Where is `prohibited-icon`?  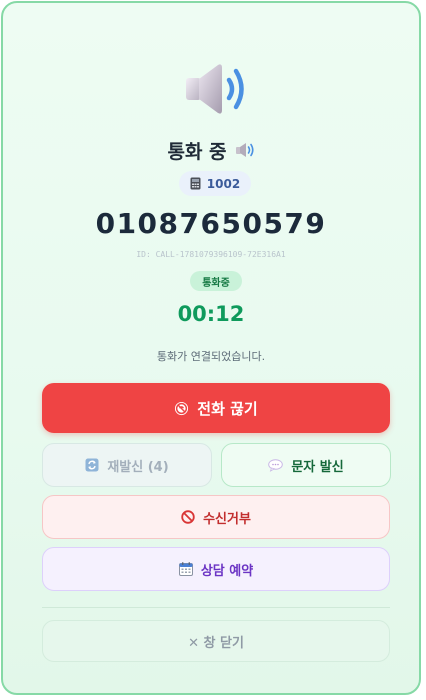 prohibited-icon is located at coordinates (188, 517).